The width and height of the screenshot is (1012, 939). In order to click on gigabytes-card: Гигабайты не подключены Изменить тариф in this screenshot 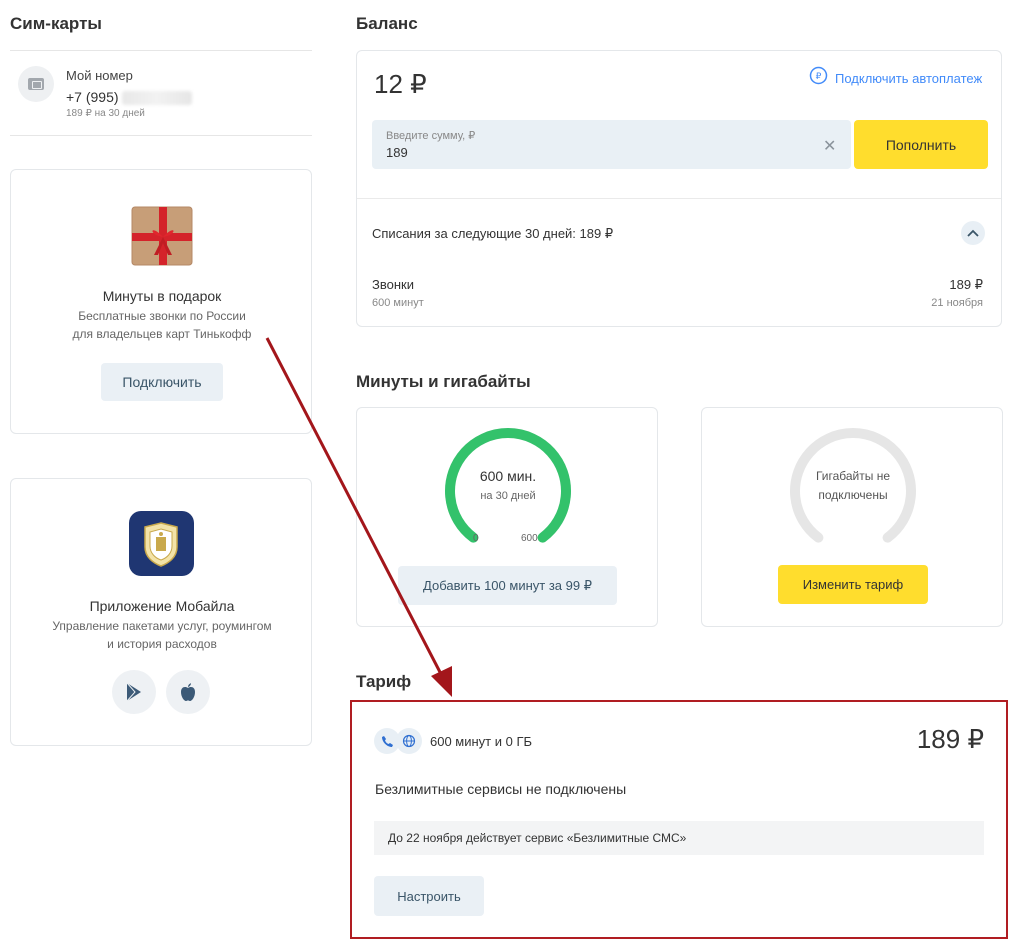, I will do `click(852, 517)`.